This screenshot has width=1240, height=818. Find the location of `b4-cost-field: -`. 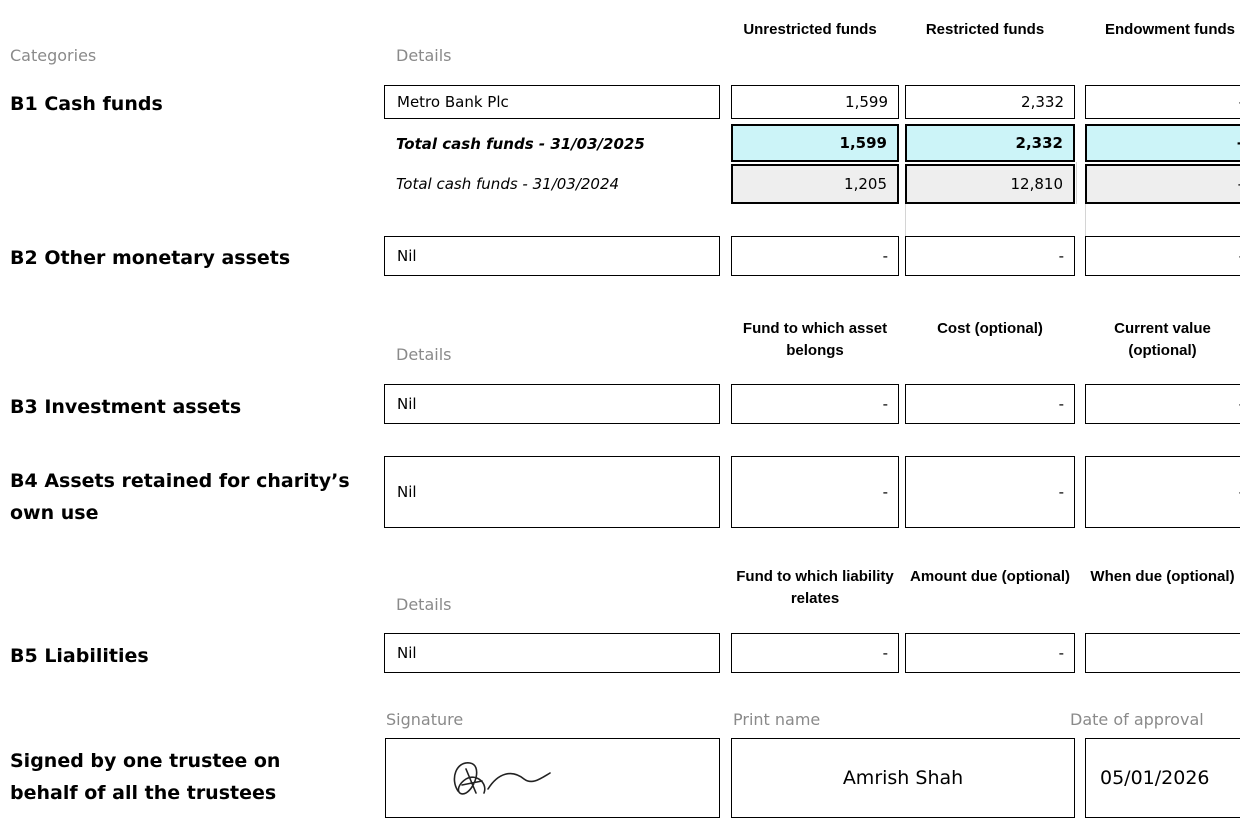

b4-cost-field: - is located at coordinates (990, 492).